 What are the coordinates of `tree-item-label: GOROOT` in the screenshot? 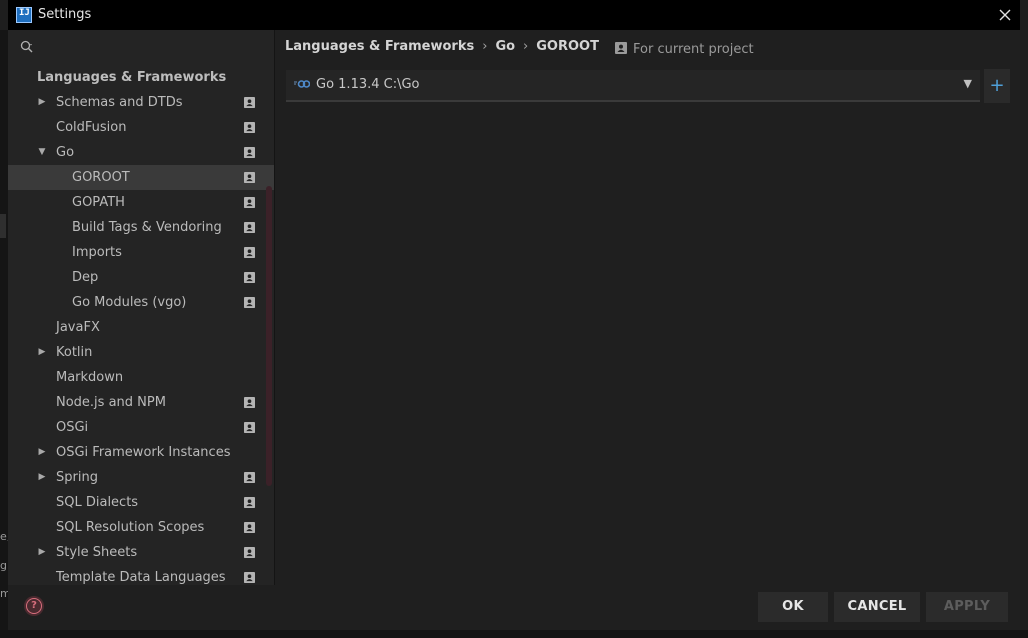 It's located at (101, 177).